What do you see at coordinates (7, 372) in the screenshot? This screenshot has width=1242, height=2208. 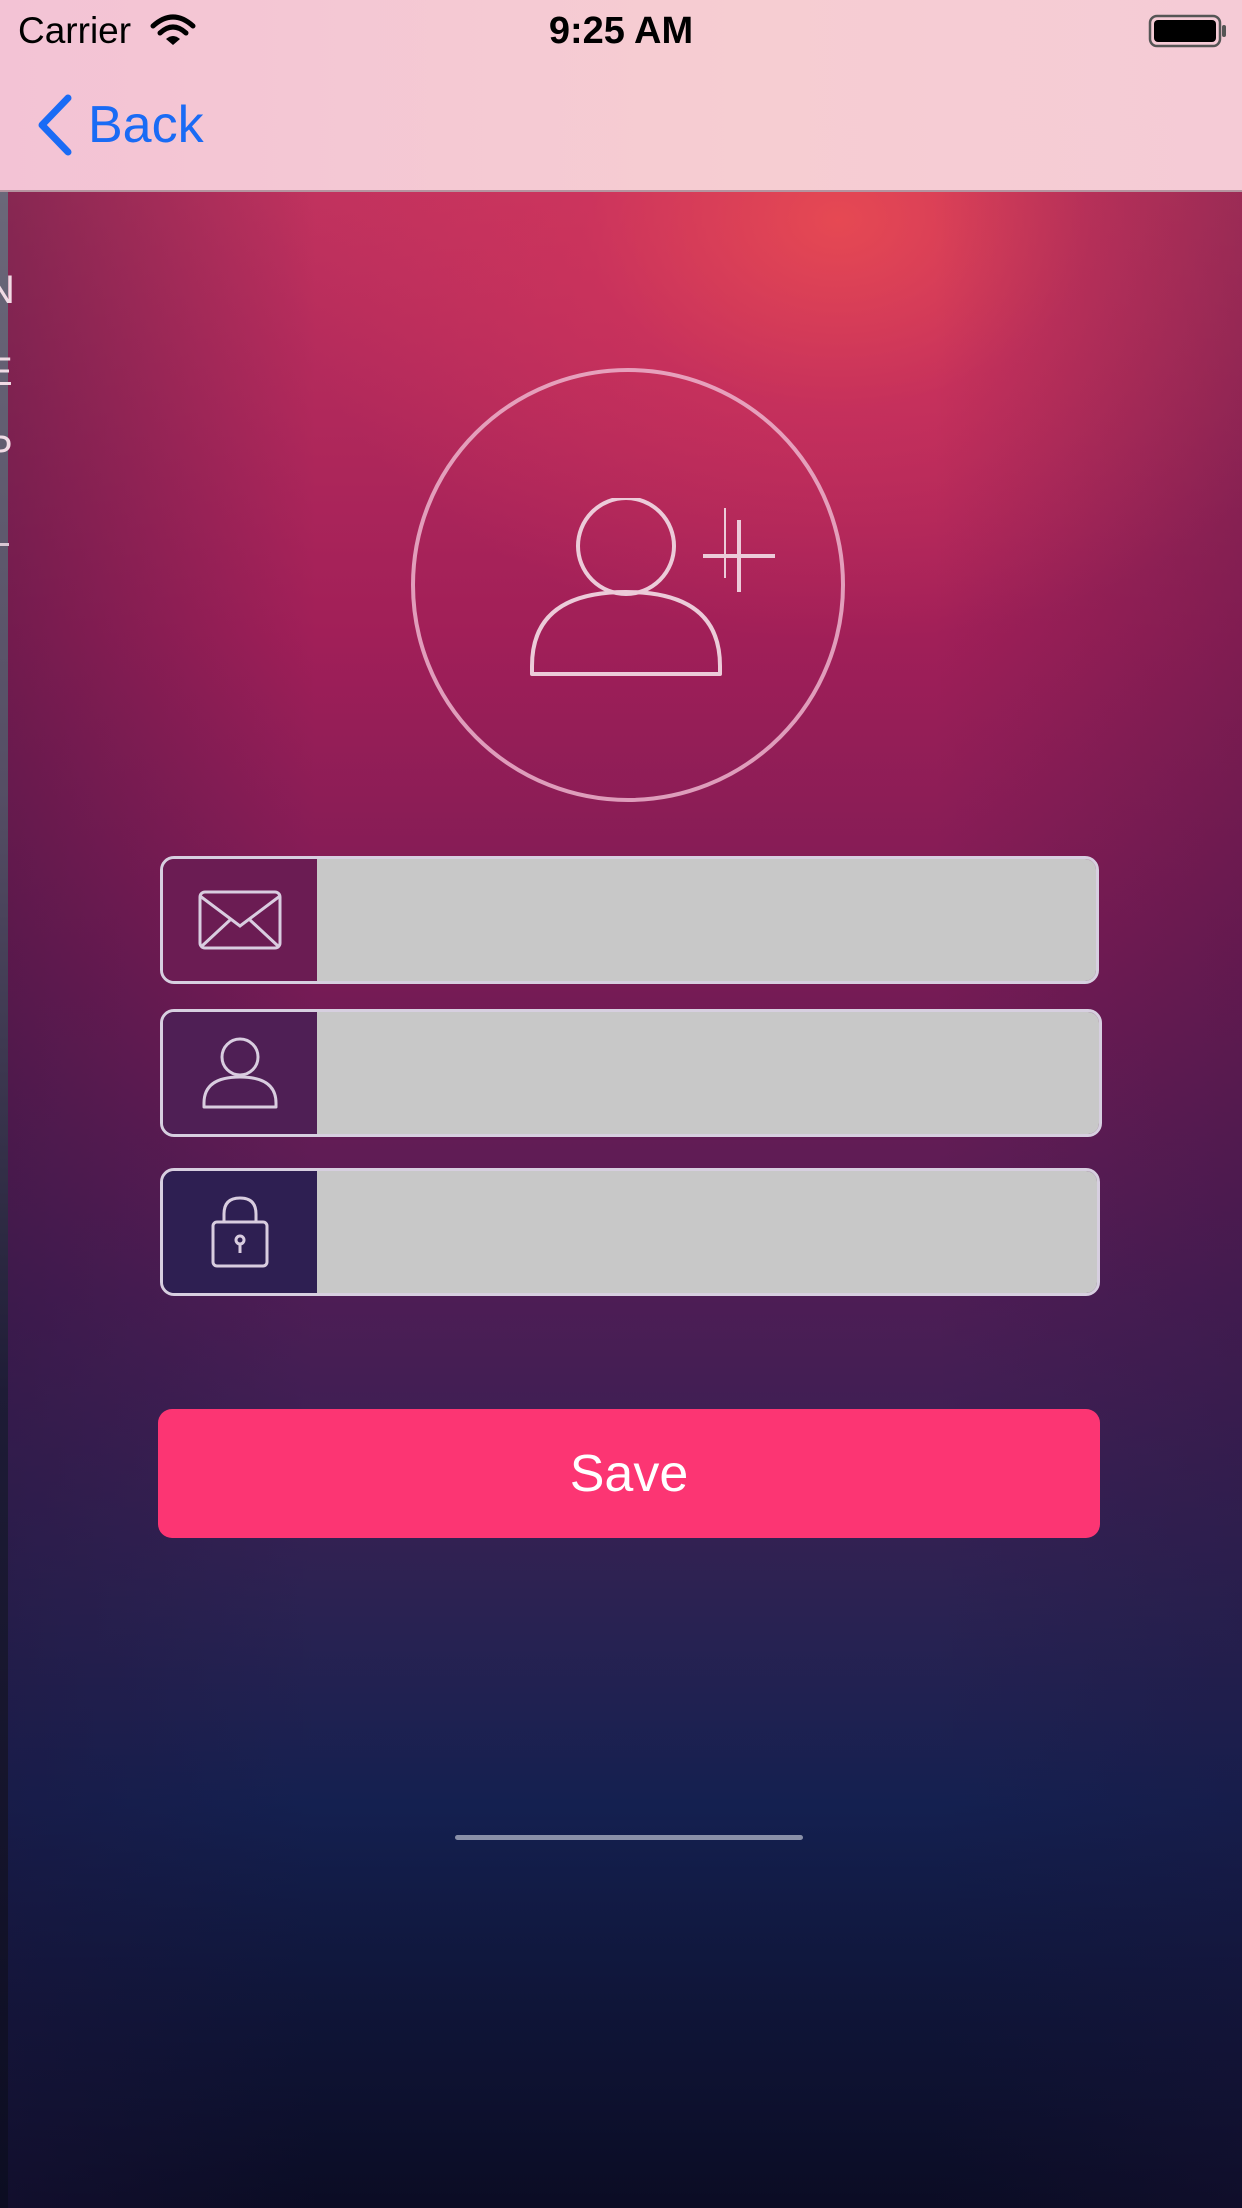 I see `side-menu-peek-letter: E` at bounding box center [7, 372].